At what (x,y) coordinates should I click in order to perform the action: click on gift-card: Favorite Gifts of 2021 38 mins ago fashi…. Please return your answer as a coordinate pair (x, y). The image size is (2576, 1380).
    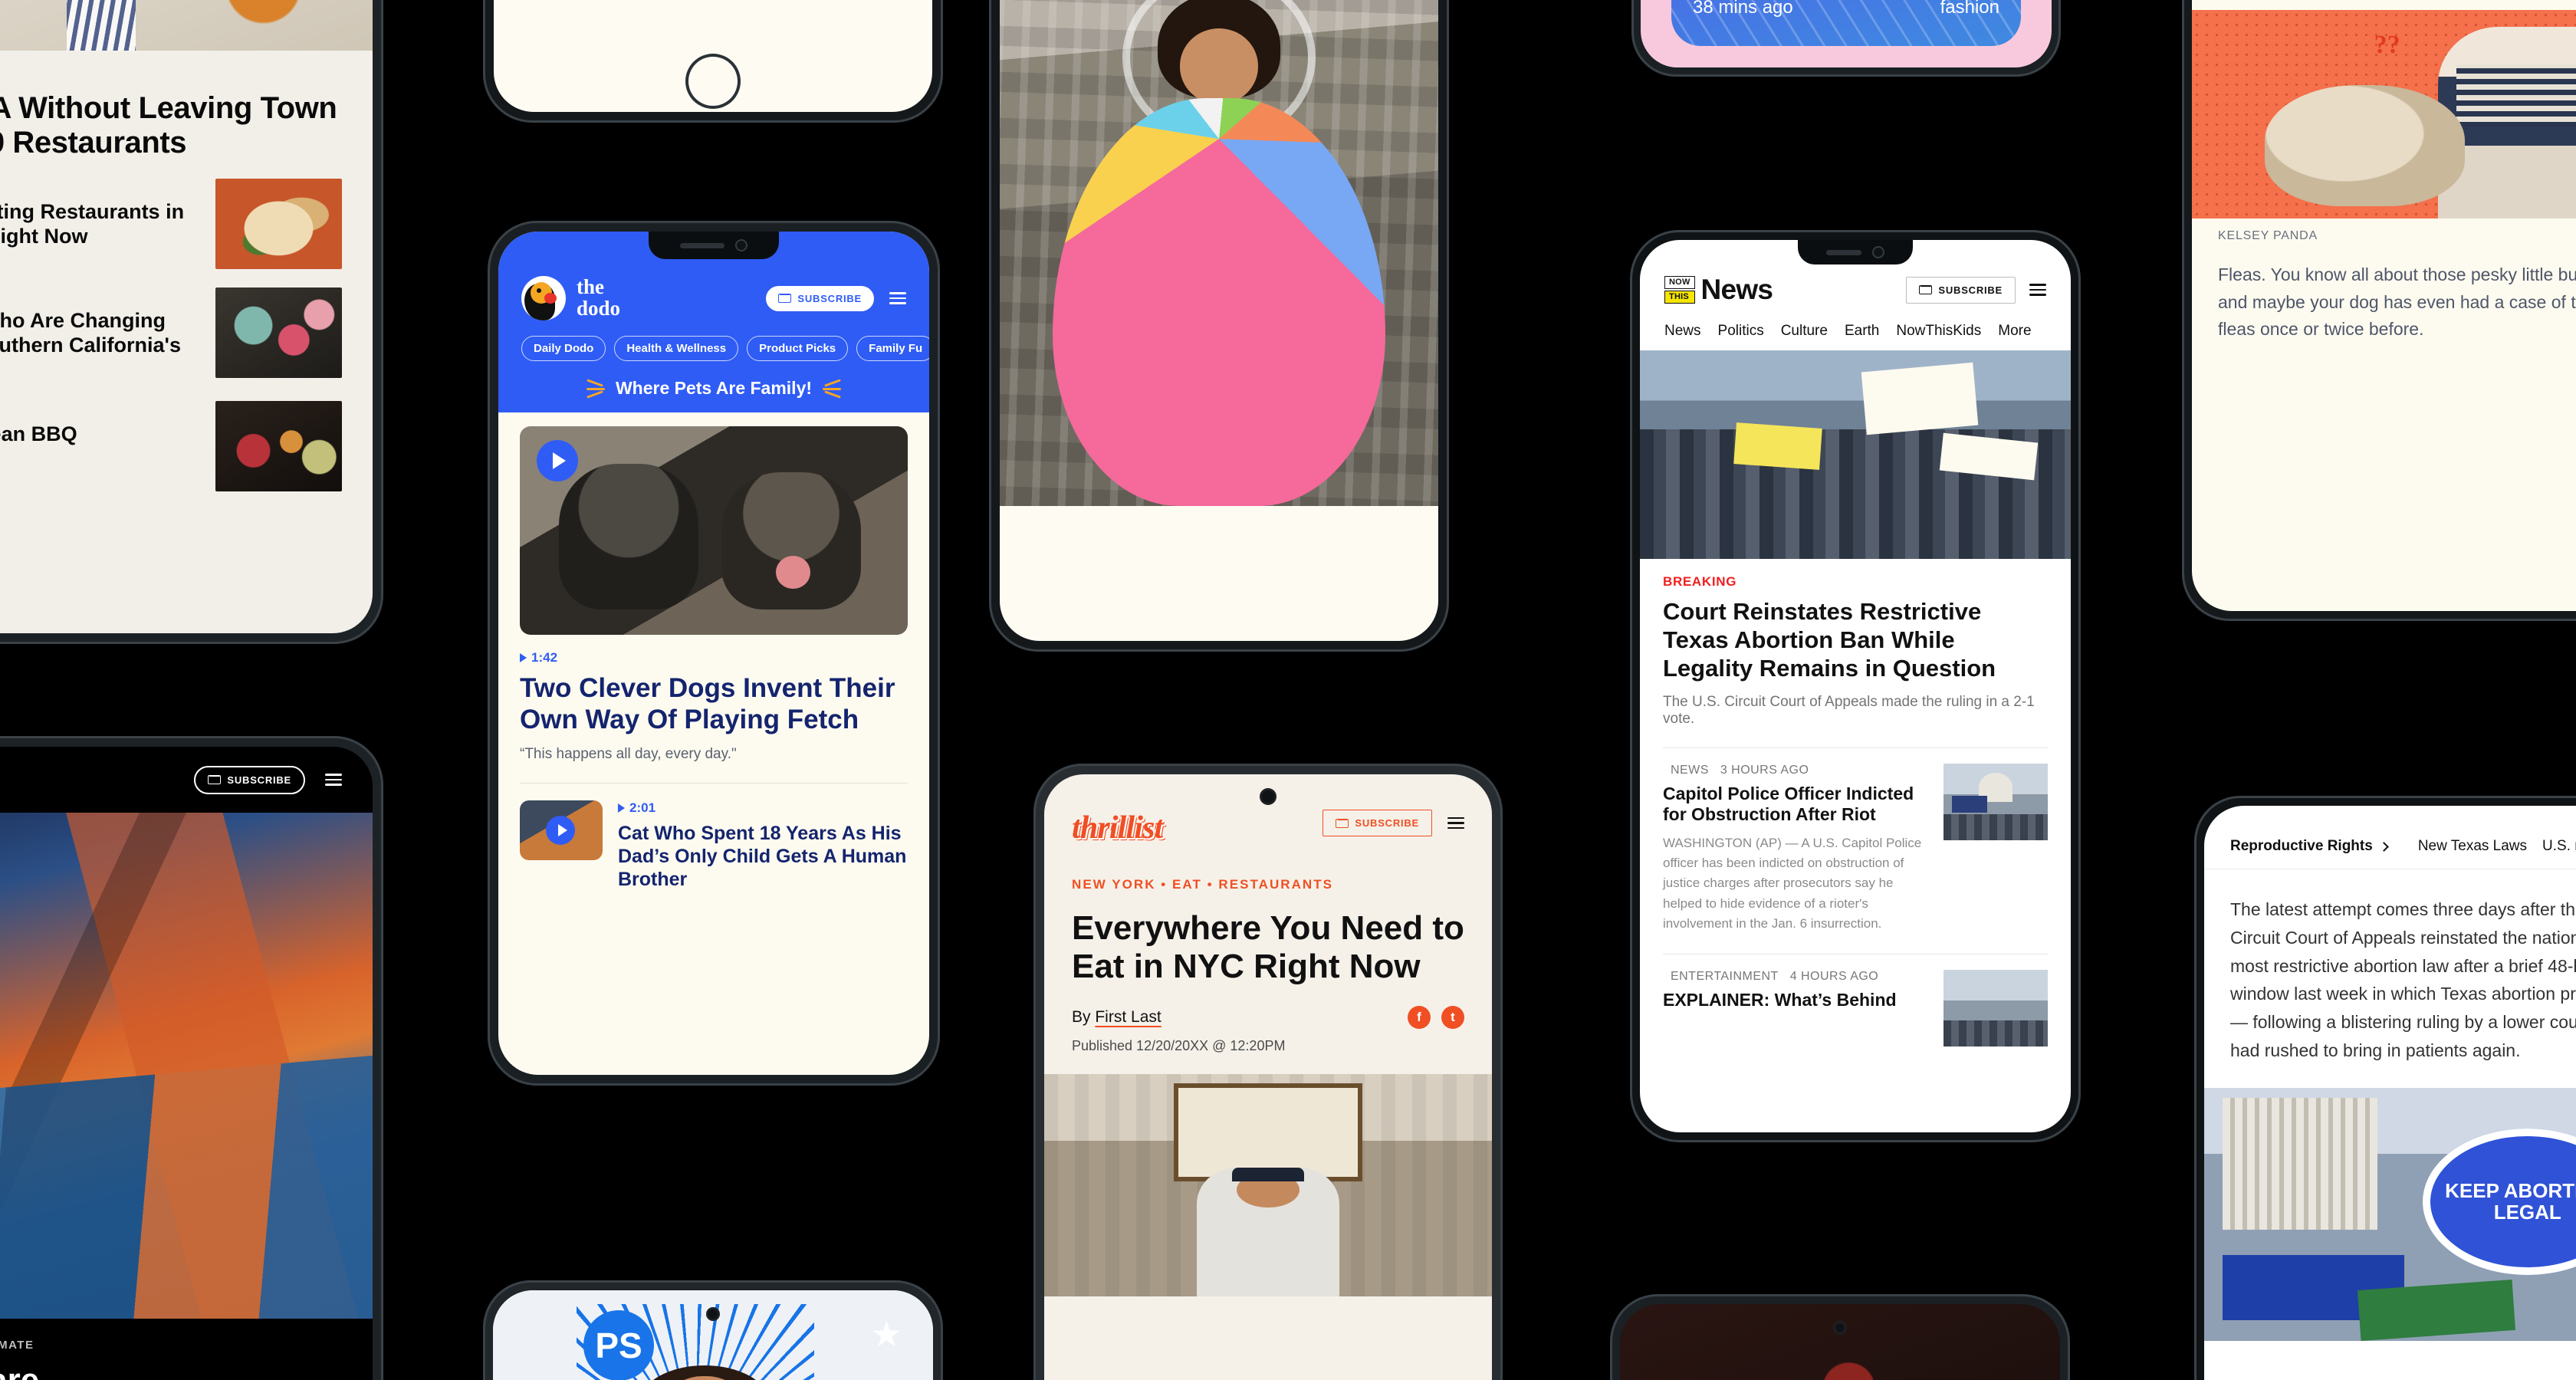
    Looking at the image, I should click on (1846, 23).